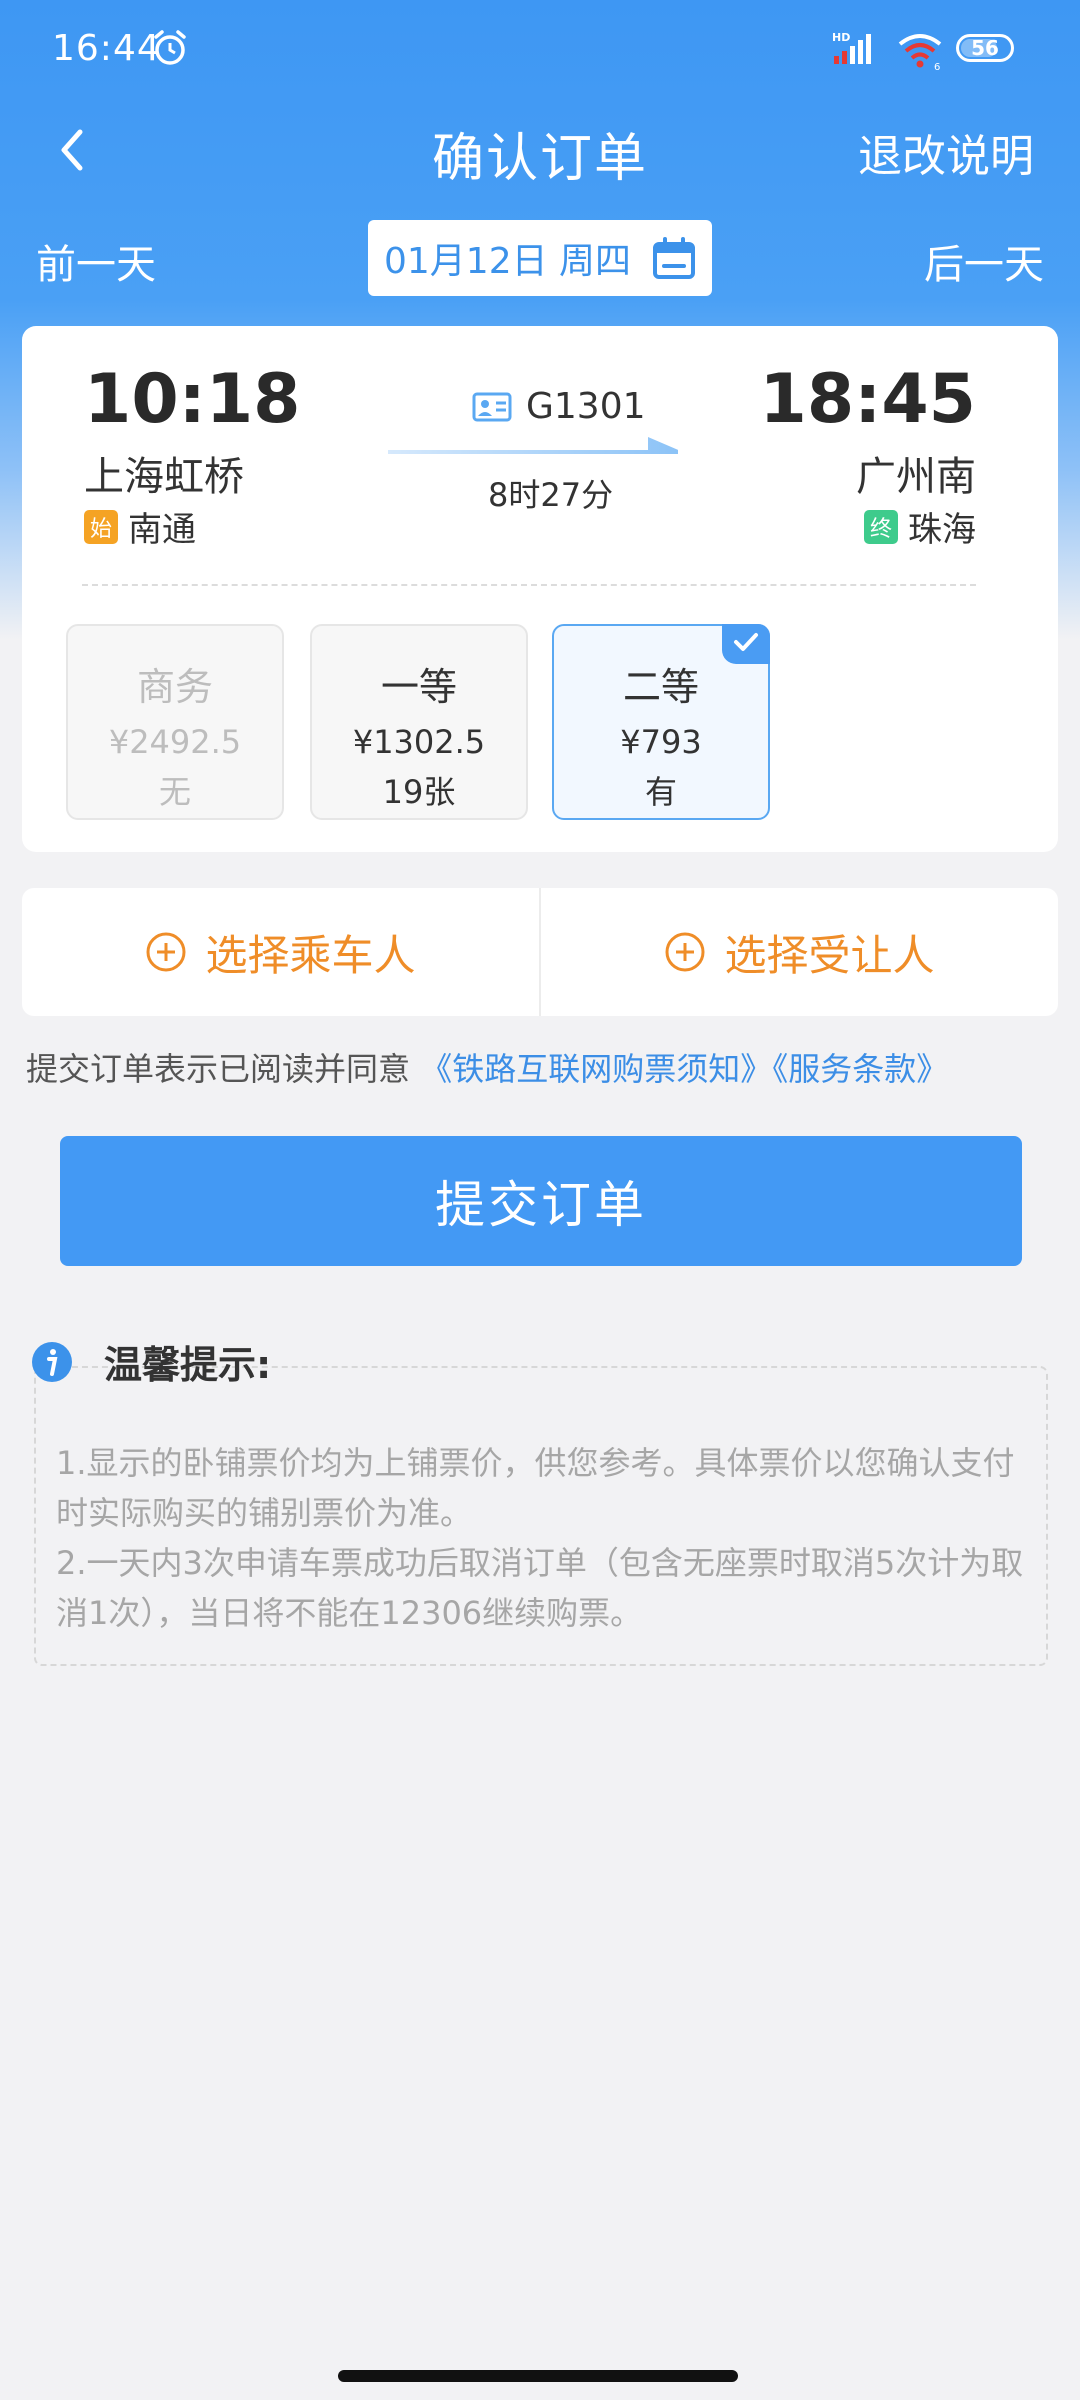  I want to click on seat-availability: 19张, so click(419, 792).